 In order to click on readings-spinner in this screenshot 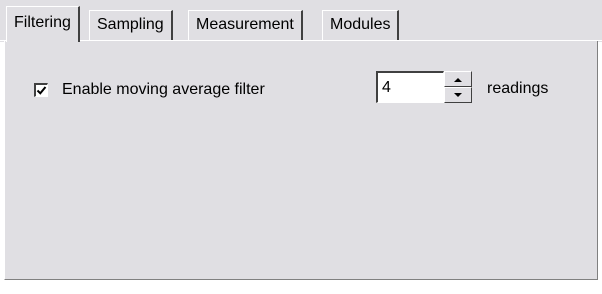, I will do `click(424, 87)`.